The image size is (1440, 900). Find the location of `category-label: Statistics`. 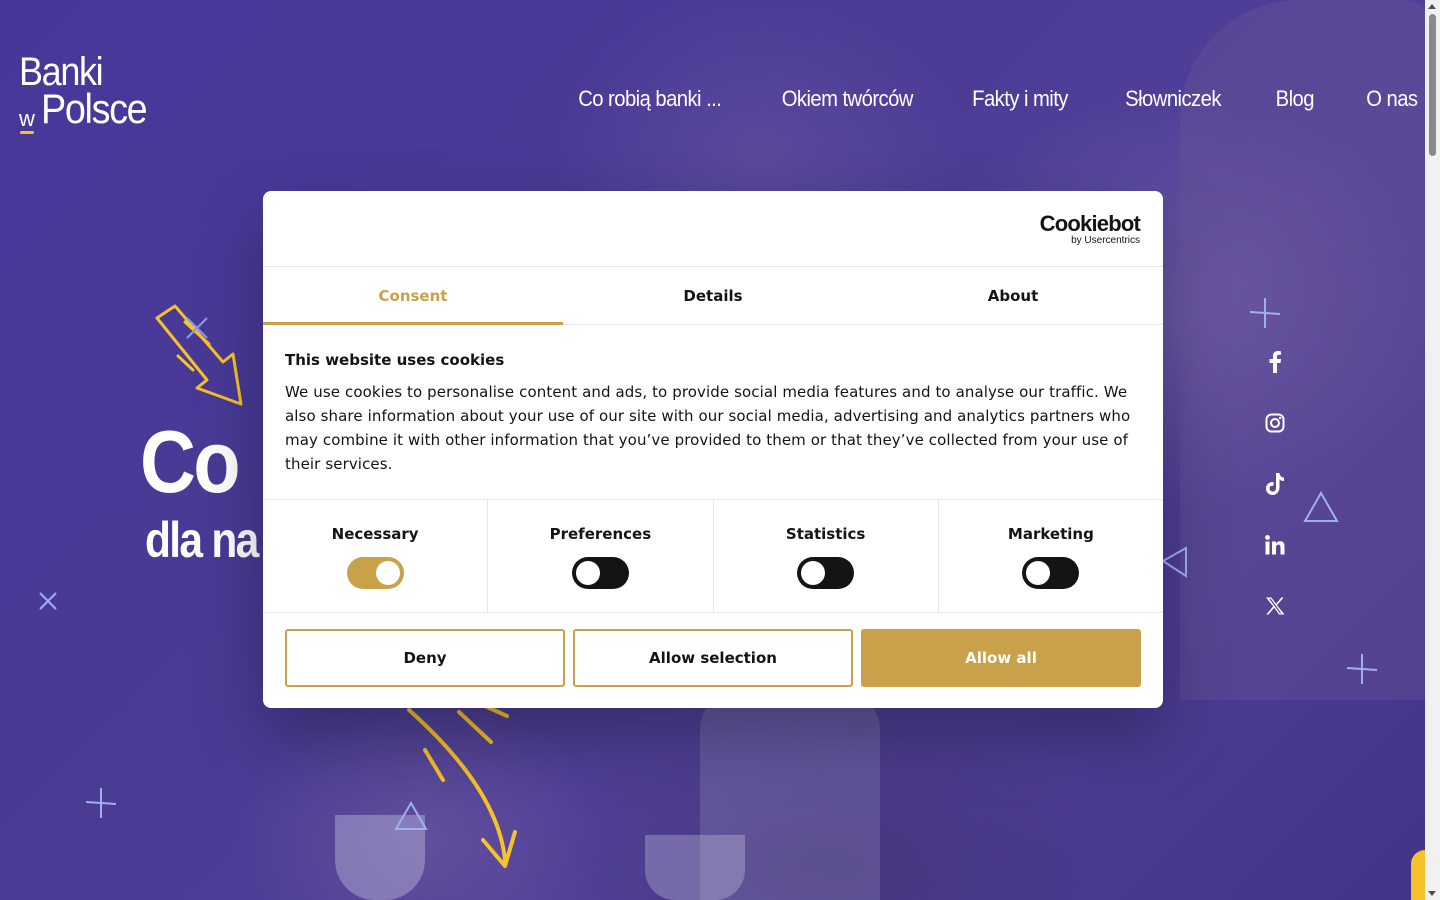

category-label: Statistics is located at coordinates (825, 534).